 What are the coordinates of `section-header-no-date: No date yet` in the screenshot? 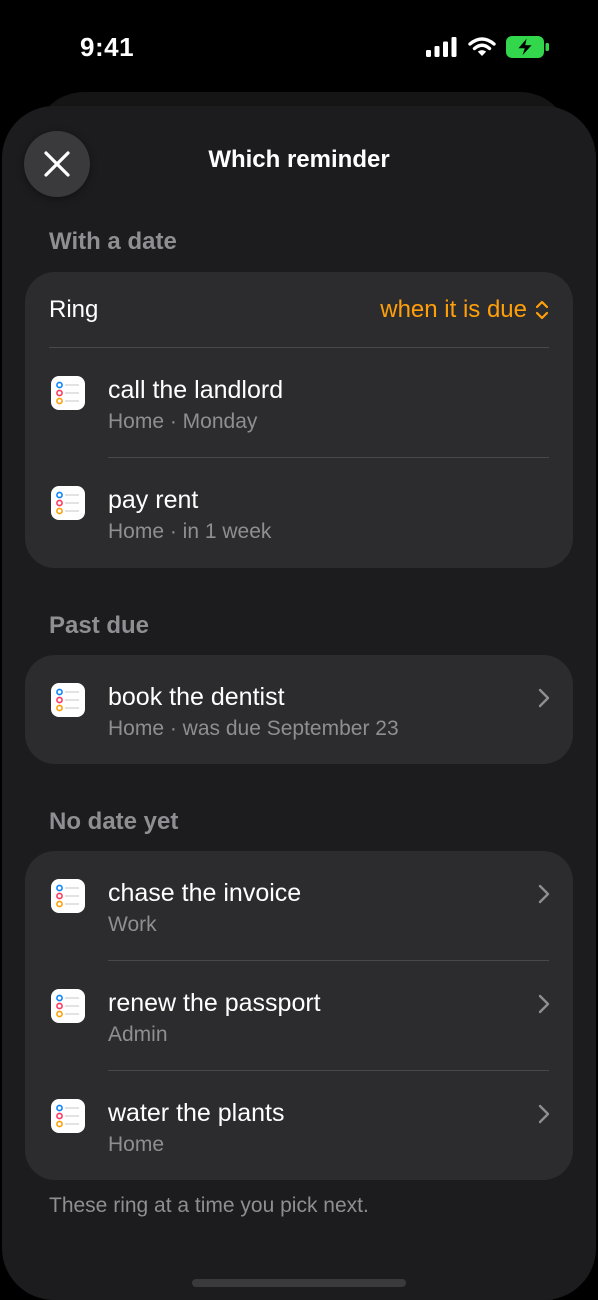 It's located at (114, 821).